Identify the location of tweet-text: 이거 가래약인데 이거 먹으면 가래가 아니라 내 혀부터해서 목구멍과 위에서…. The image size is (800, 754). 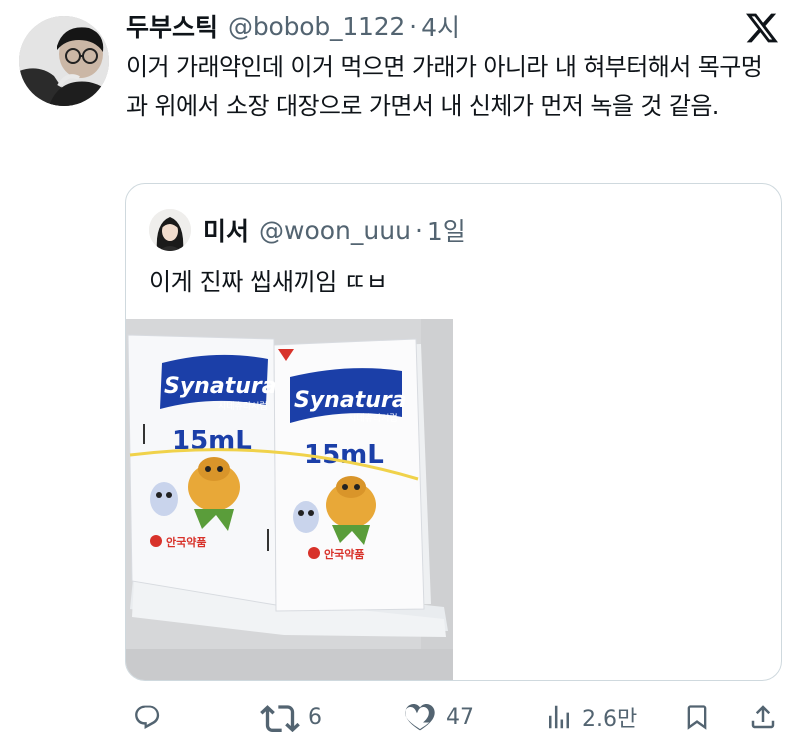
(444, 86).